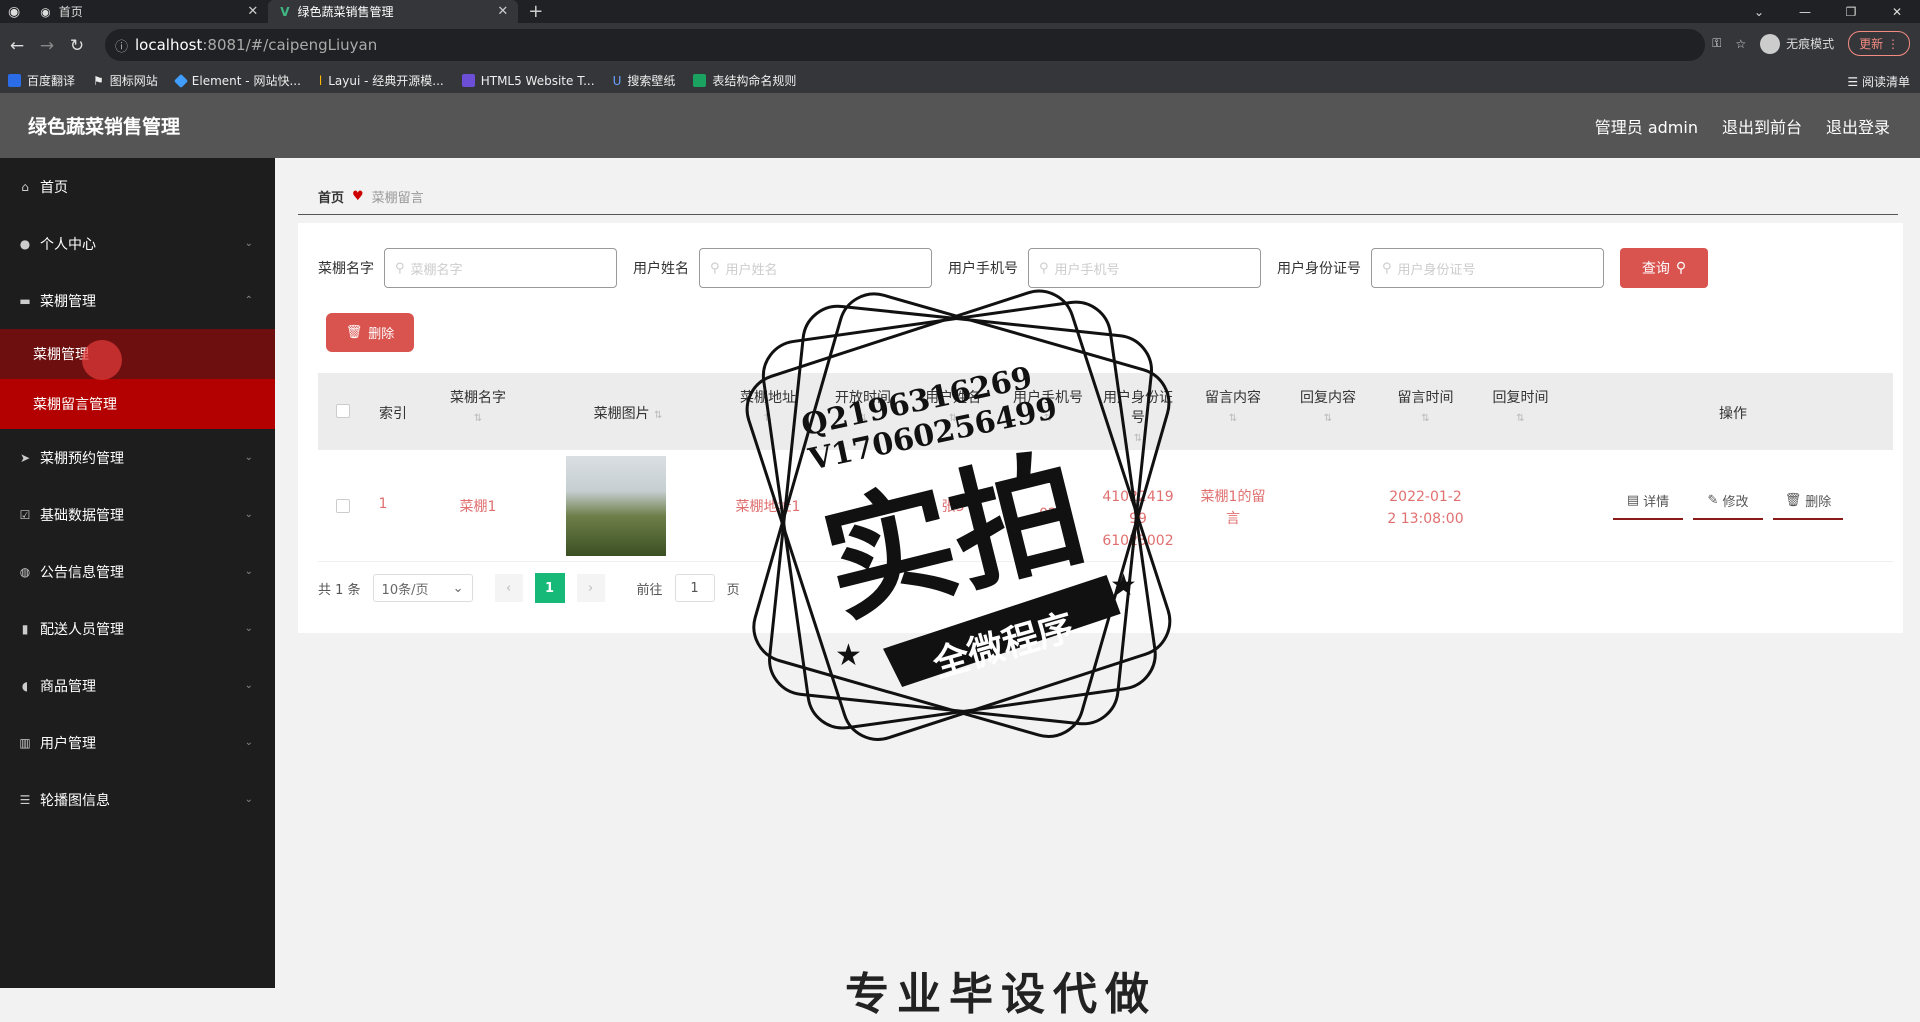  I want to click on forward-icon: →, so click(47, 46).